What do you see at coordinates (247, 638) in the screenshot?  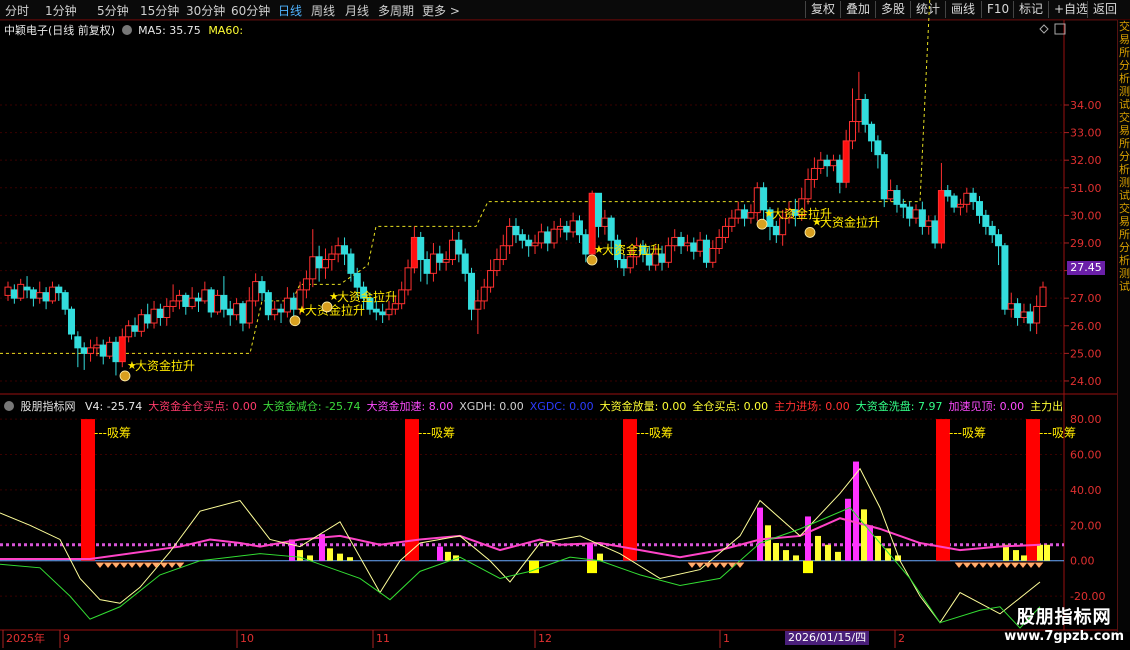 I see `x-tick-label: 10` at bounding box center [247, 638].